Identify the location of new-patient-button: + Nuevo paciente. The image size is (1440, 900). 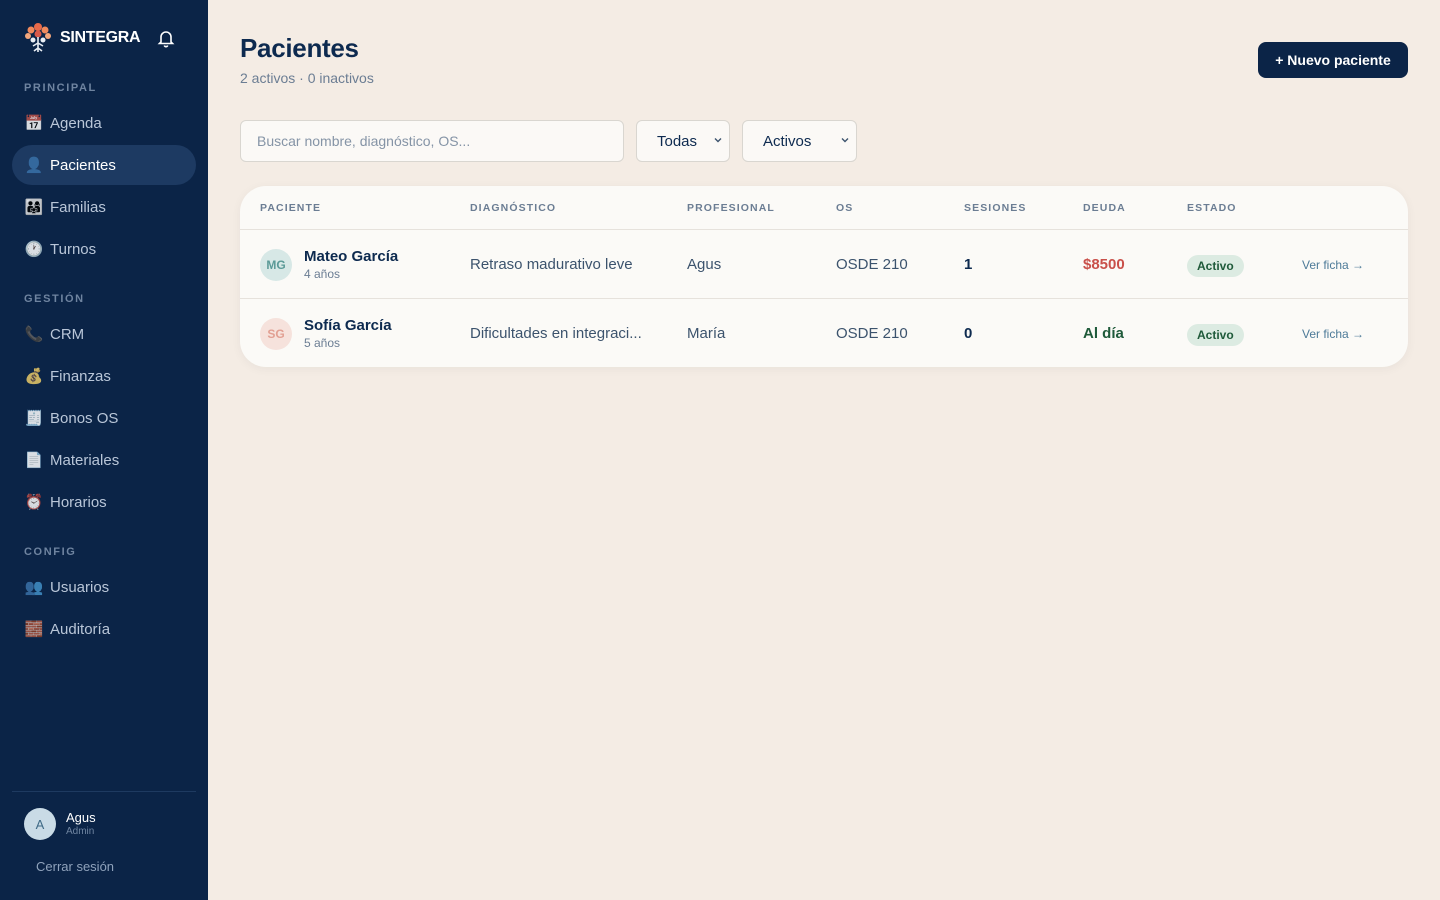
(1333, 60).